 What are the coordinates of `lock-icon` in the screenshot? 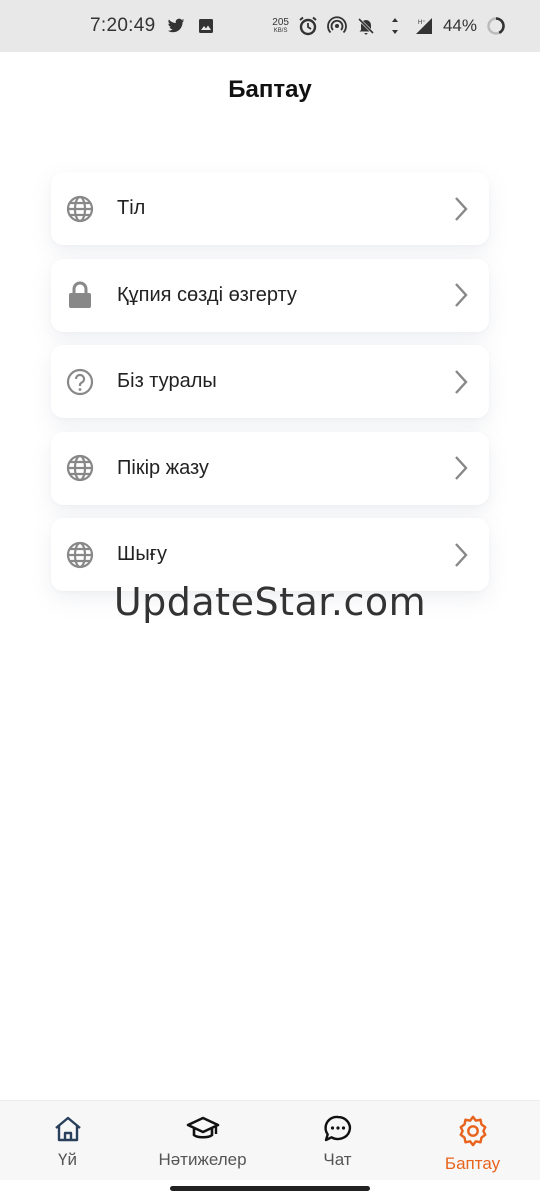 It's located at (80, 295).